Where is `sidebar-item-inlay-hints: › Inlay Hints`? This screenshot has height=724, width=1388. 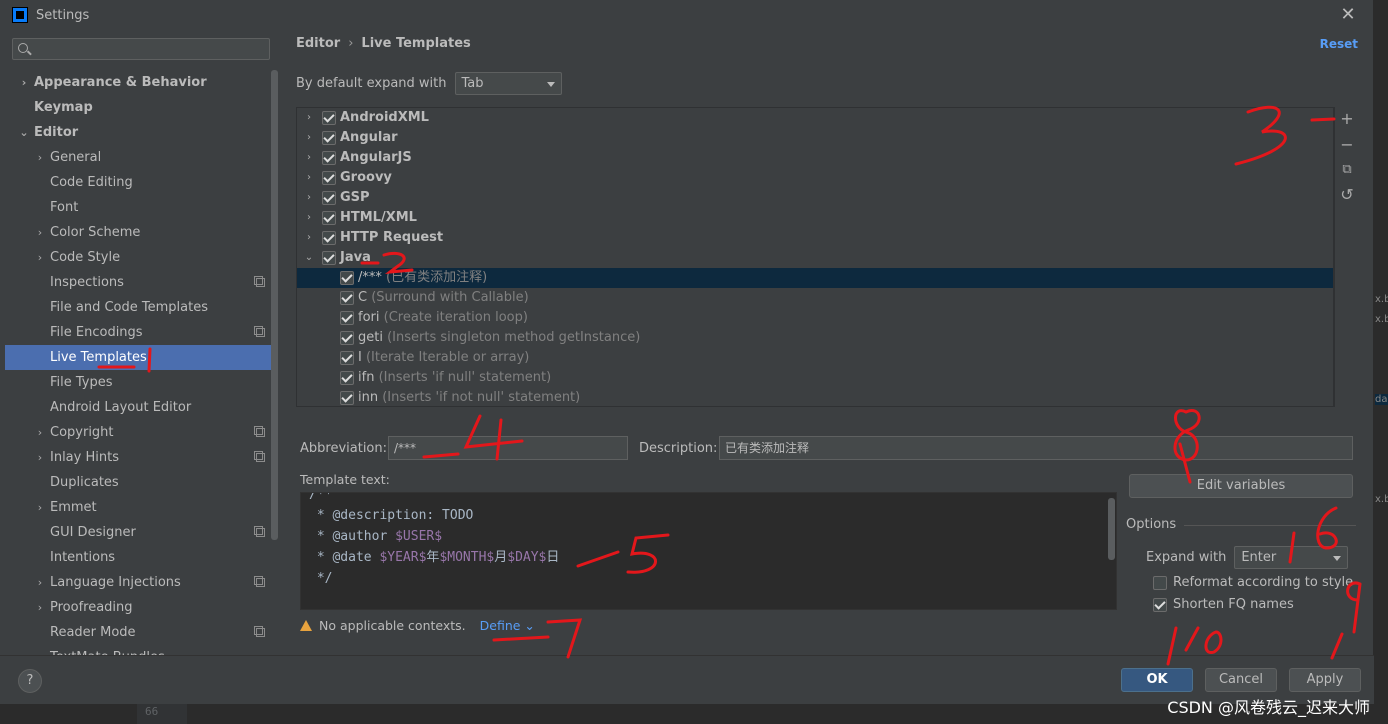
sidebar-item-inlay-hints: › Inlay Hints is located at coordinates (138, 457).